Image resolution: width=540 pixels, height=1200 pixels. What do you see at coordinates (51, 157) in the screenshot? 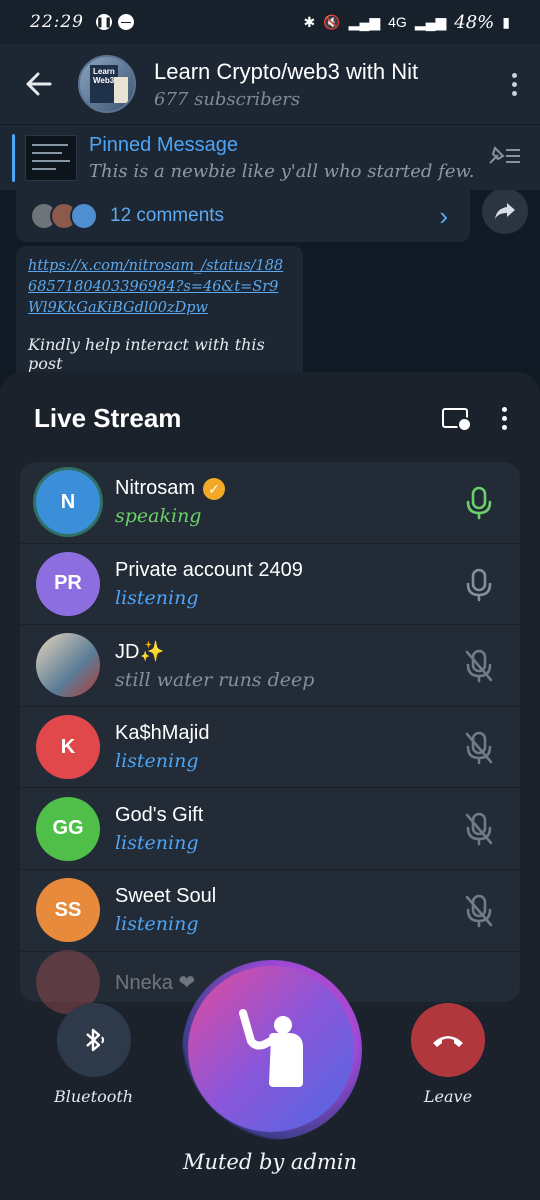
I see `pinned-thumbnail` at bounding box center [51, 157].